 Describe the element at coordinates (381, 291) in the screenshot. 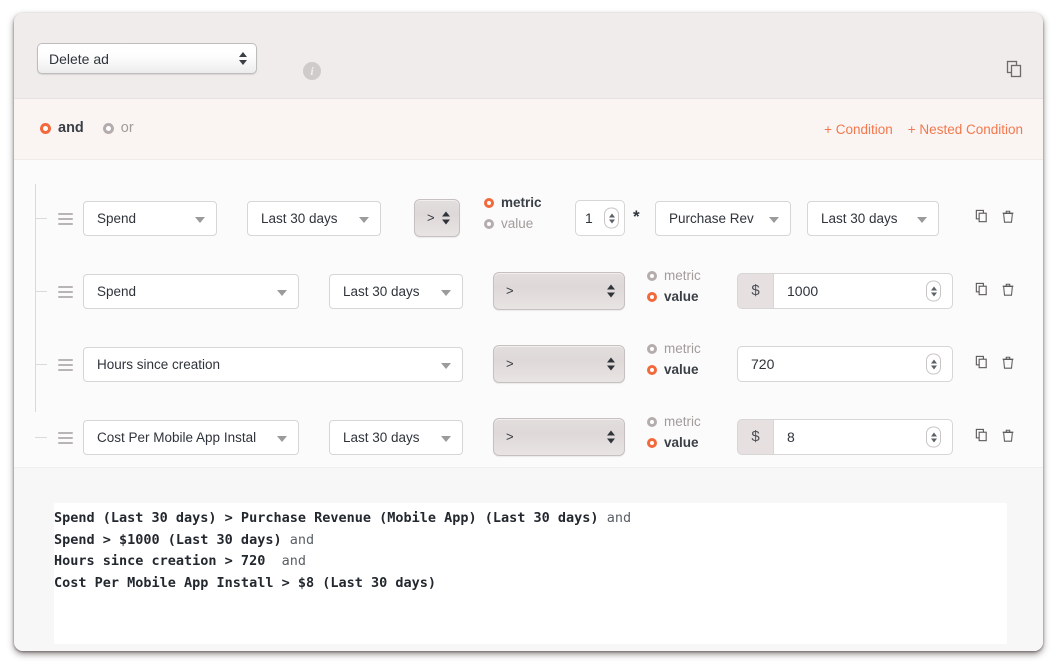

I see `metric-daterange-value: Last 30 days` at that location.